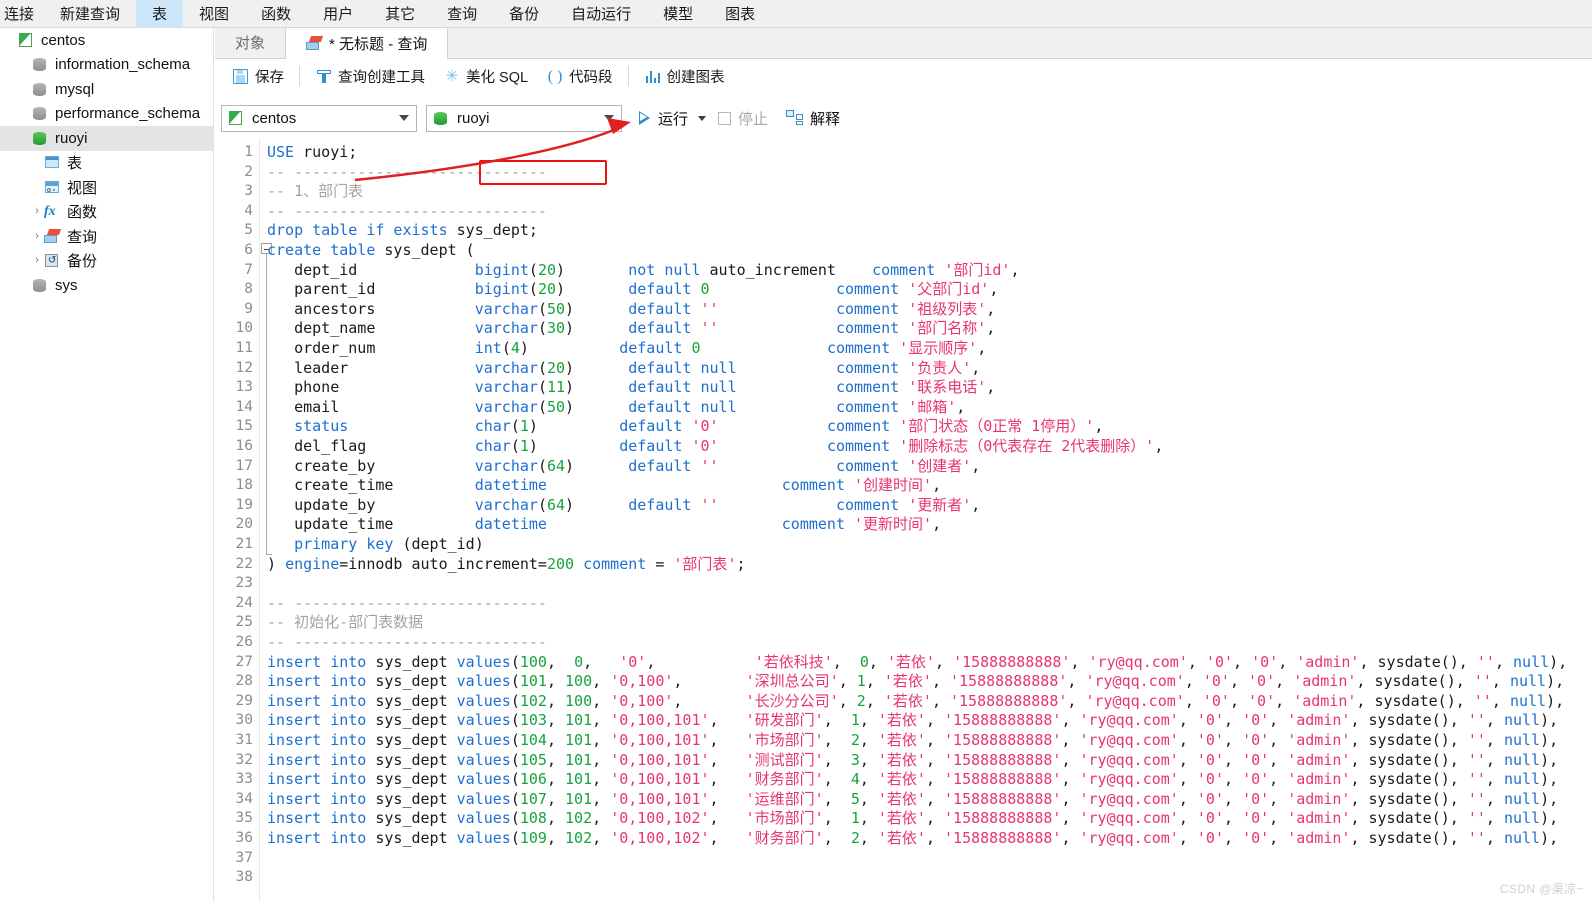 The height and width of the screenshot is (902, 1592). I want to click on sidebar-item-8: › 查询, so click(106, 236).